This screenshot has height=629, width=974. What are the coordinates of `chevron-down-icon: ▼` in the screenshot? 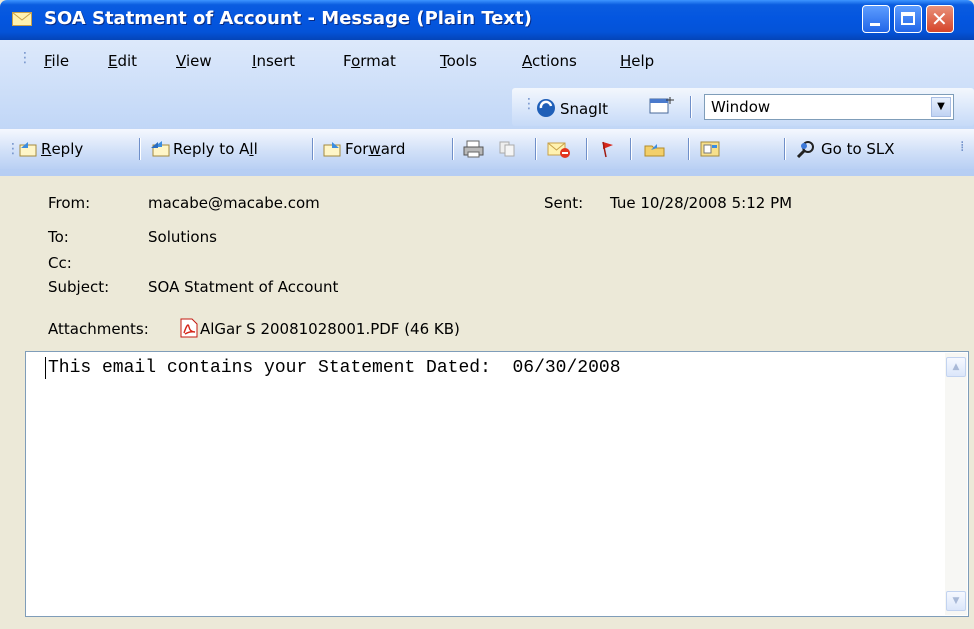 It's located at (941, 107).